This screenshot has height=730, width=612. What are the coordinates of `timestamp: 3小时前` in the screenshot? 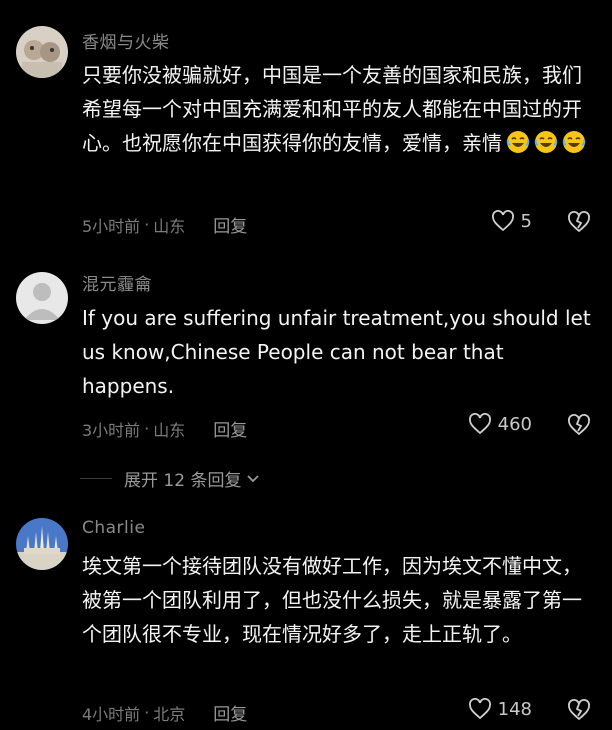 It's located at (111, 430).